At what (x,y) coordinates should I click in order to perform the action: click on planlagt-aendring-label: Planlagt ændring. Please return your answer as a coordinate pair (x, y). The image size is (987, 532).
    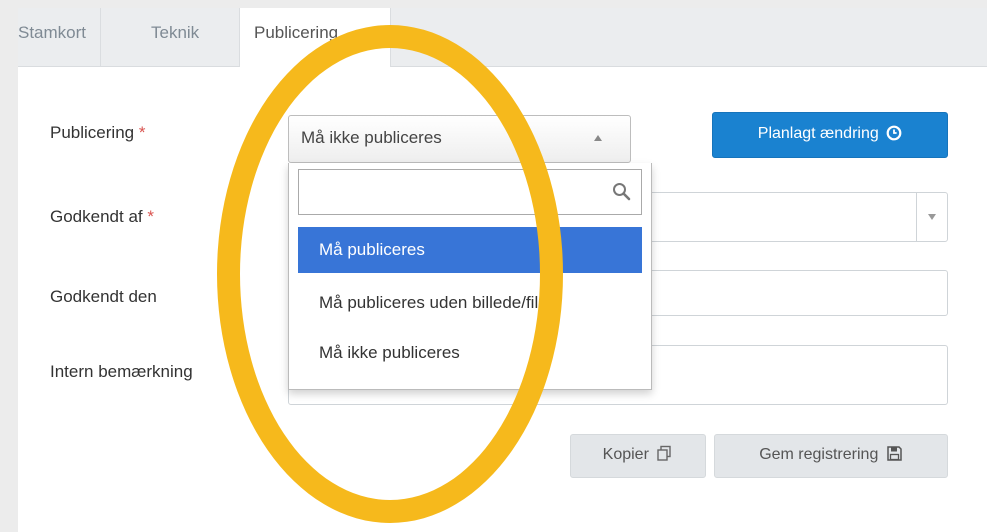
    Looking at the image, I should click on (818, 133).